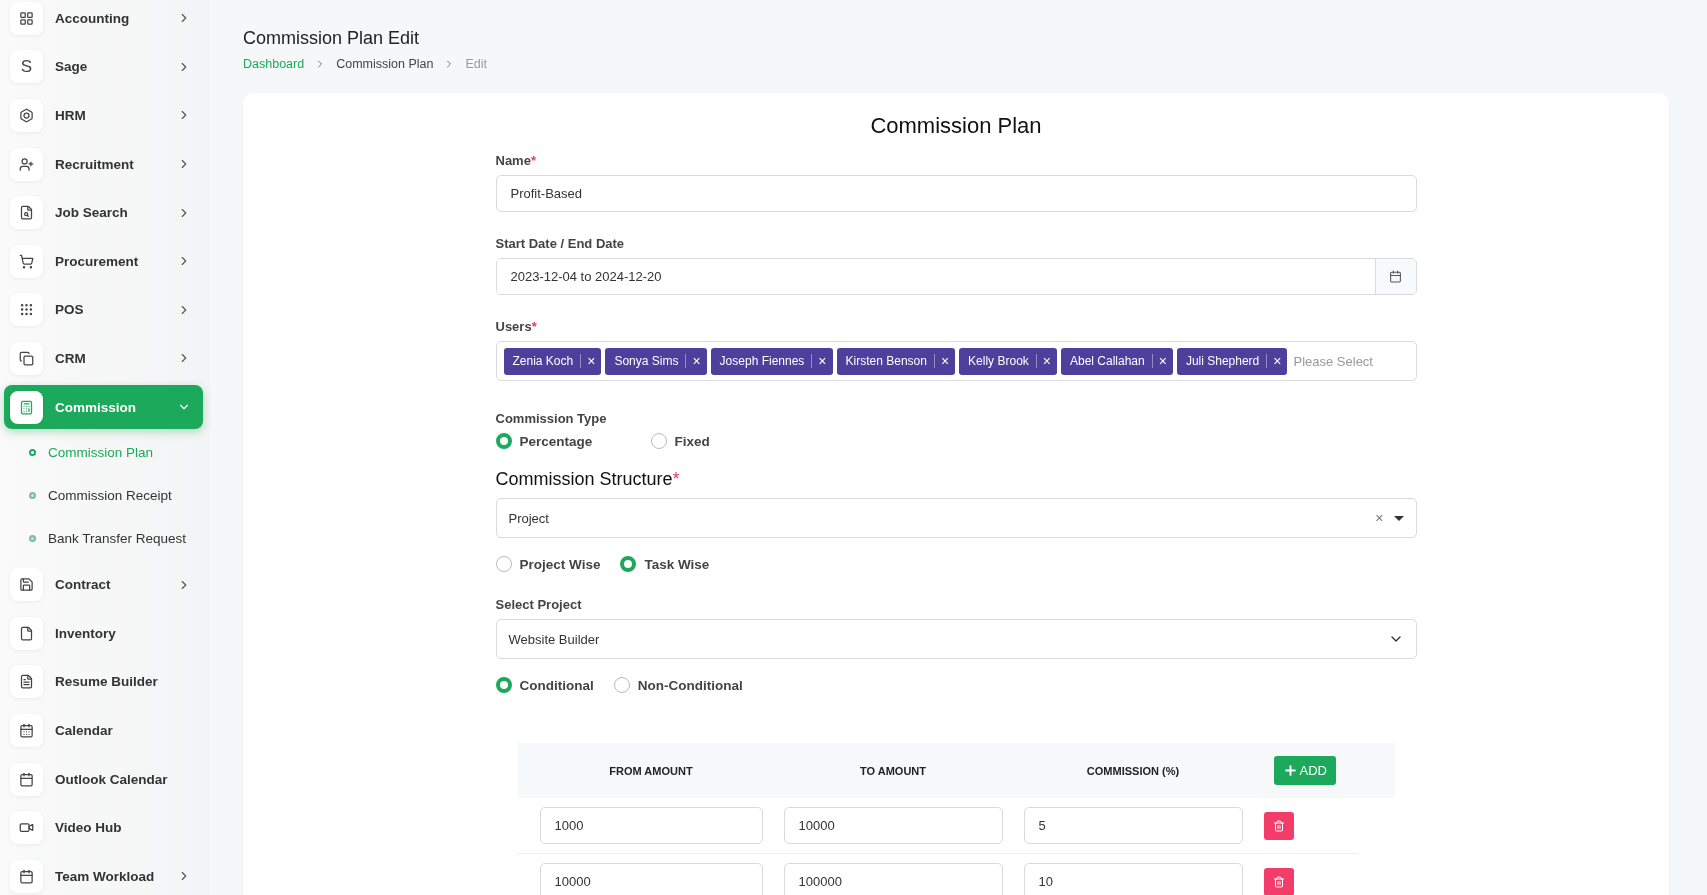  I want to click on radio-option: Project Wise, so click(548, 564).